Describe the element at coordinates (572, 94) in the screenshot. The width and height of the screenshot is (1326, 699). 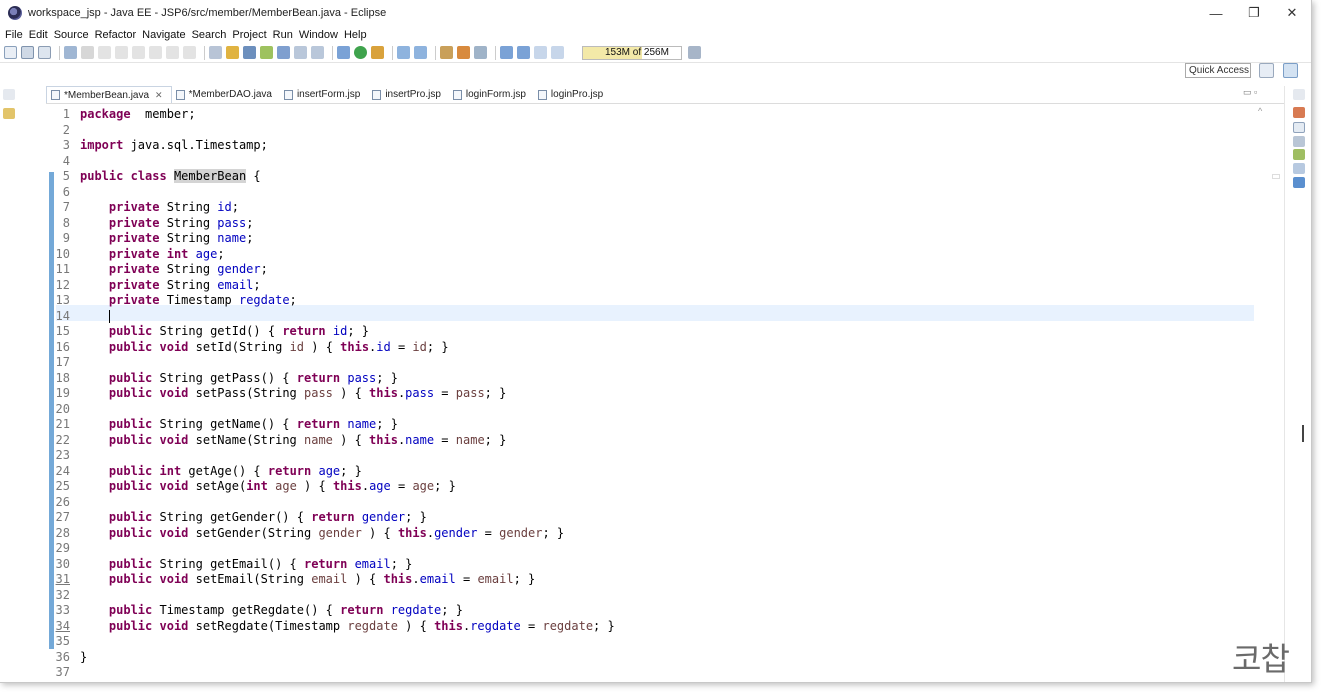
I see `tab-loginpro-jsp: loginPro.jsp` at that location.